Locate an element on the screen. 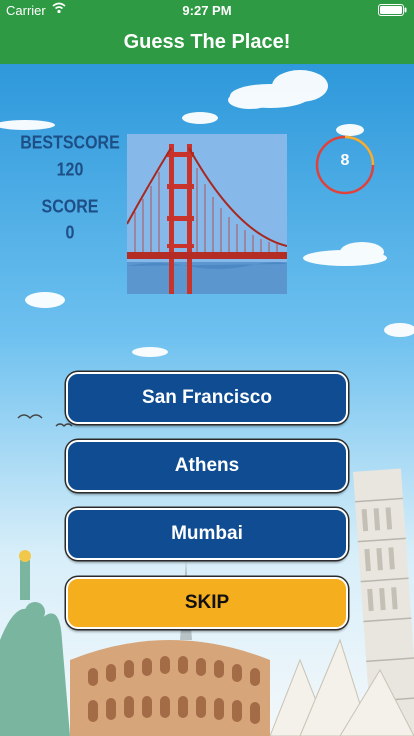  answer-button-1: San Francisco is located at coordinates (207, 398).